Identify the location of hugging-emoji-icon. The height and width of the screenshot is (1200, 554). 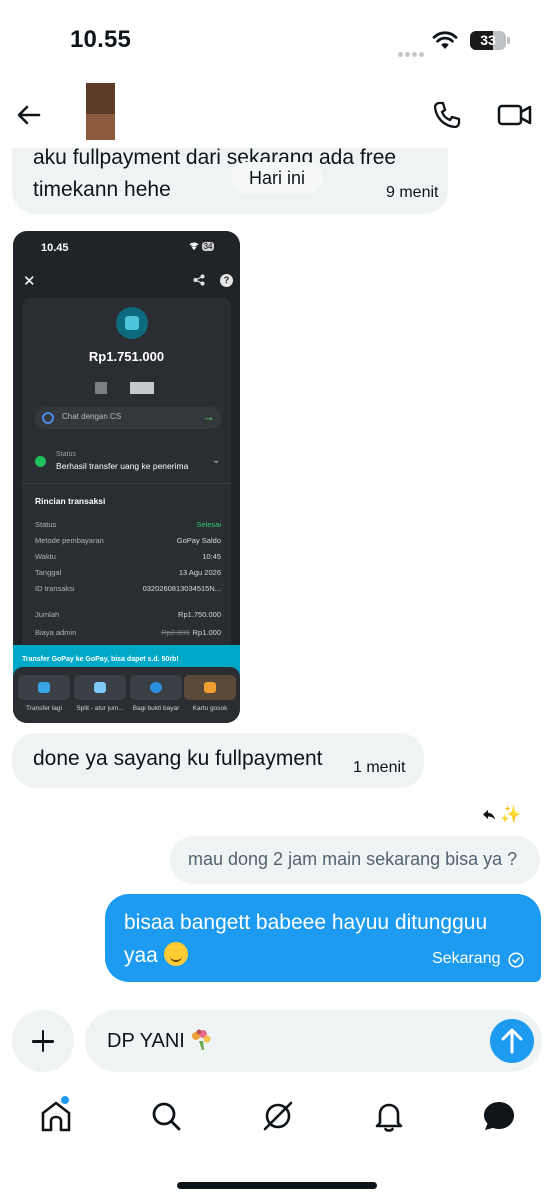
(175, 954).